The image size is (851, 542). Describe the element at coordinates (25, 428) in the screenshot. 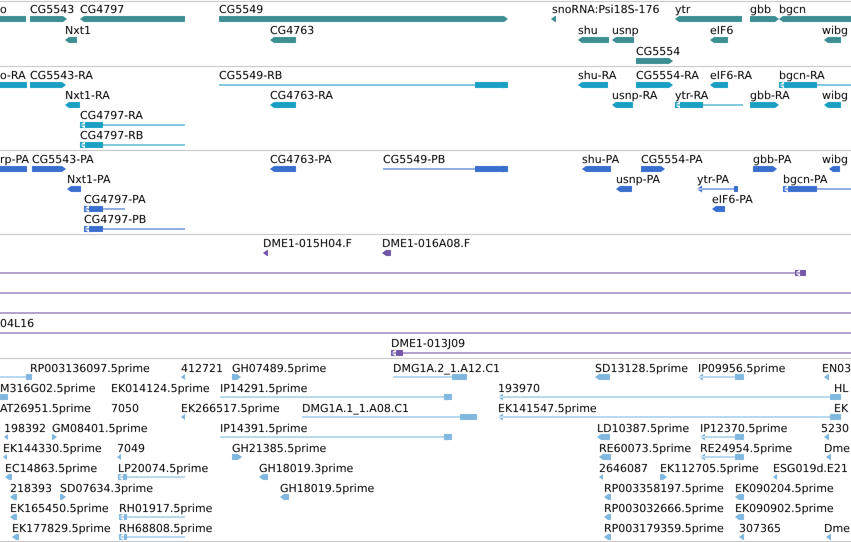

I see `feature-label: 198392` at that location.